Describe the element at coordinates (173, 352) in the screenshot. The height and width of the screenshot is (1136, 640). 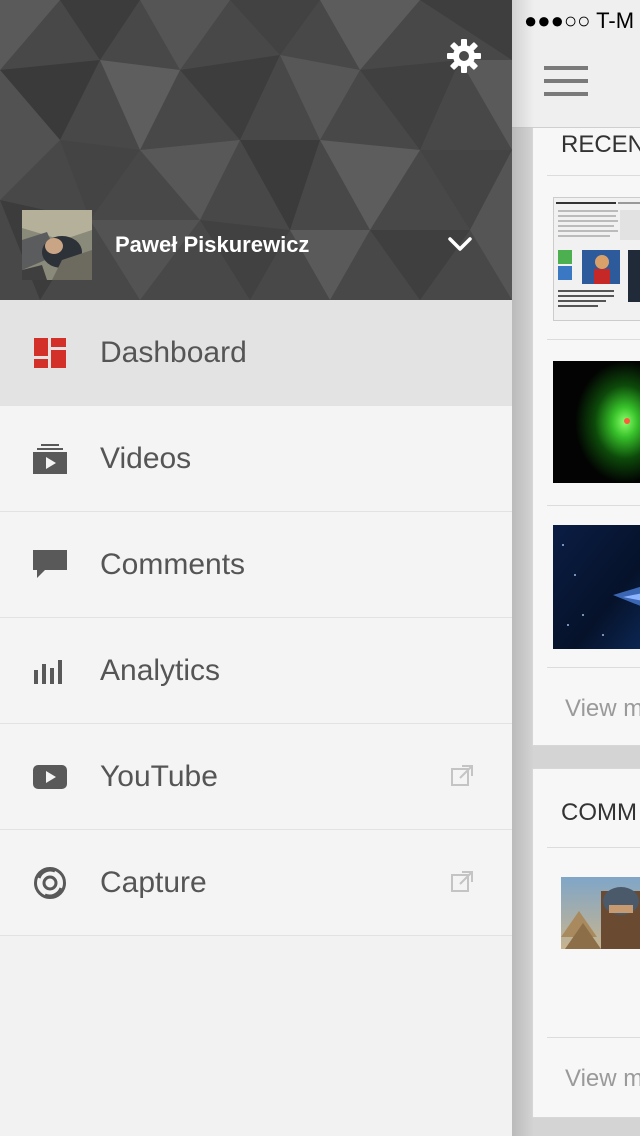
I see `menu-item-label: Dashboard` at that location.